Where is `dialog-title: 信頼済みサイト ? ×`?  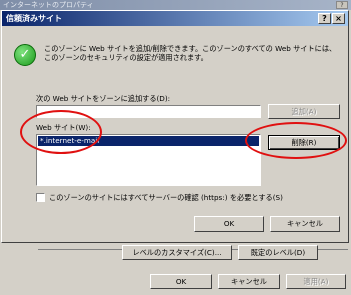 dialog-title: 信頼済みサイト ? × is located at coordinates (175, 18).